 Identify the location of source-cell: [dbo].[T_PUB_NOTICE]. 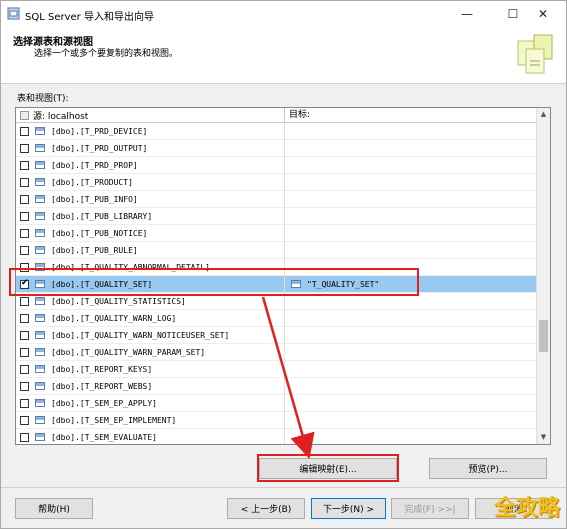
(150, 233).